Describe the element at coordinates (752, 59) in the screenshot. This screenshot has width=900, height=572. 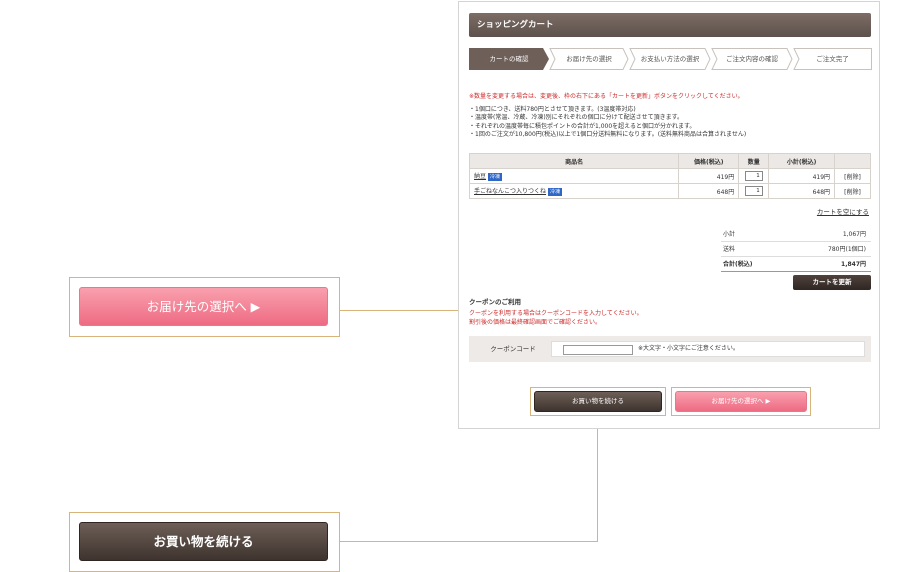
I see `step-order-review: ご注文内容の確認` at that location.